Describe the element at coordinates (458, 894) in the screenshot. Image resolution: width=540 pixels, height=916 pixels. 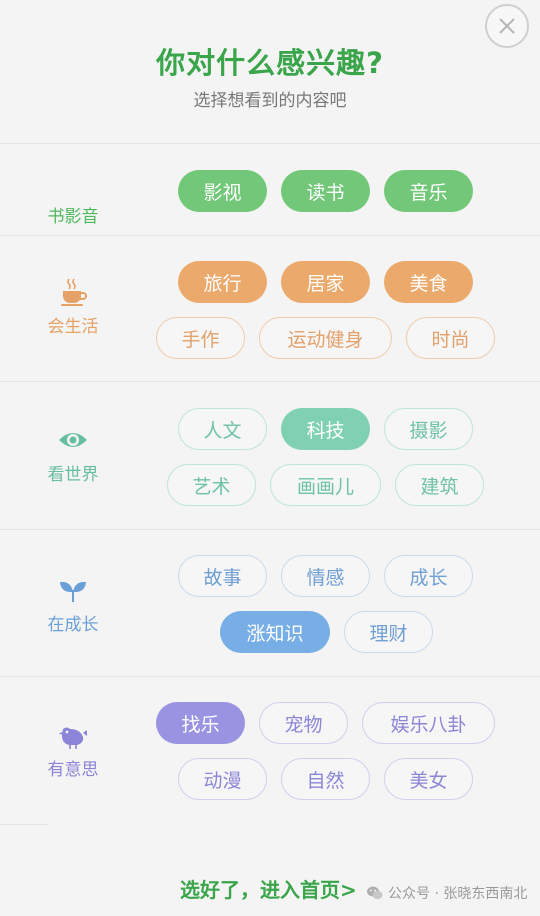
I see `watermark-text: 公众号 · 张晓东西南北` at that location.